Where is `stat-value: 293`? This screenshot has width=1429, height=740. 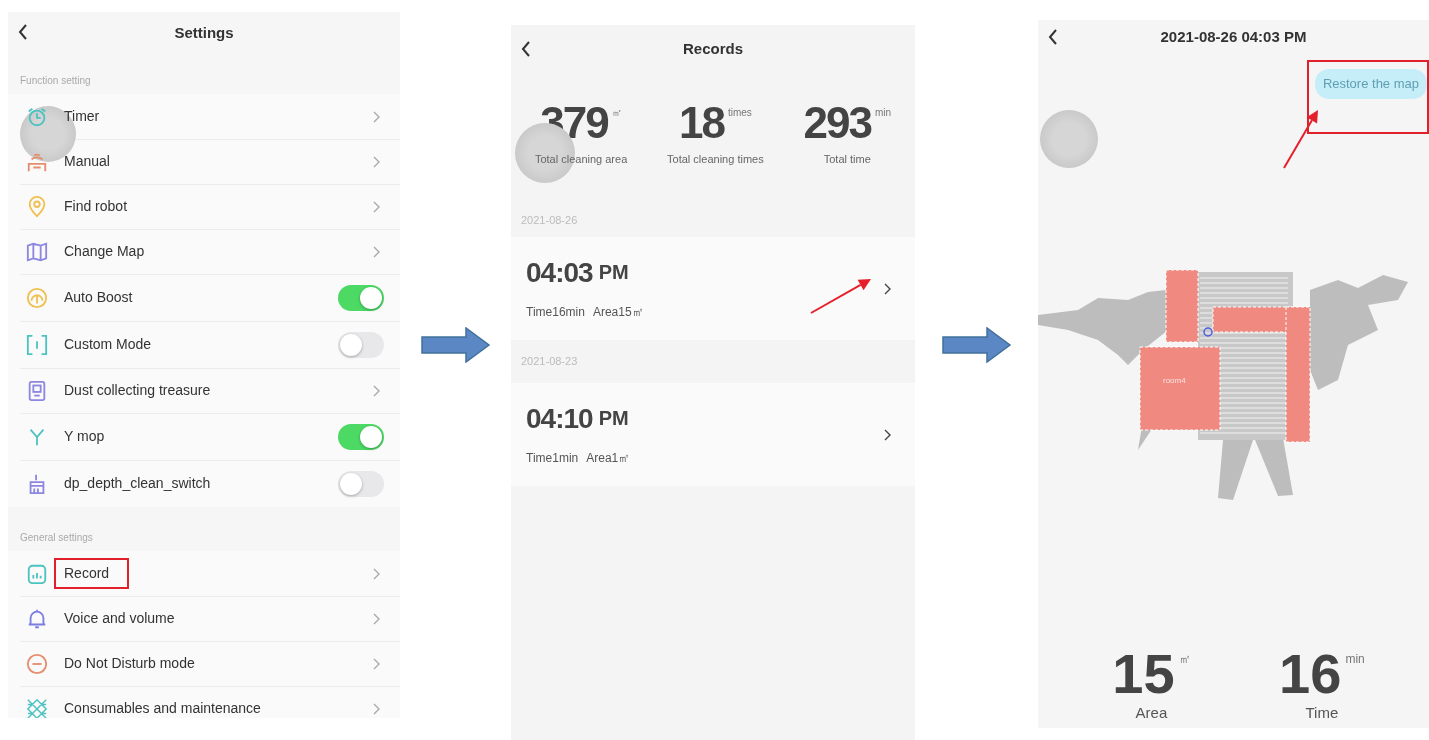 stat-value: 293 is located at coordinates (837, 123).